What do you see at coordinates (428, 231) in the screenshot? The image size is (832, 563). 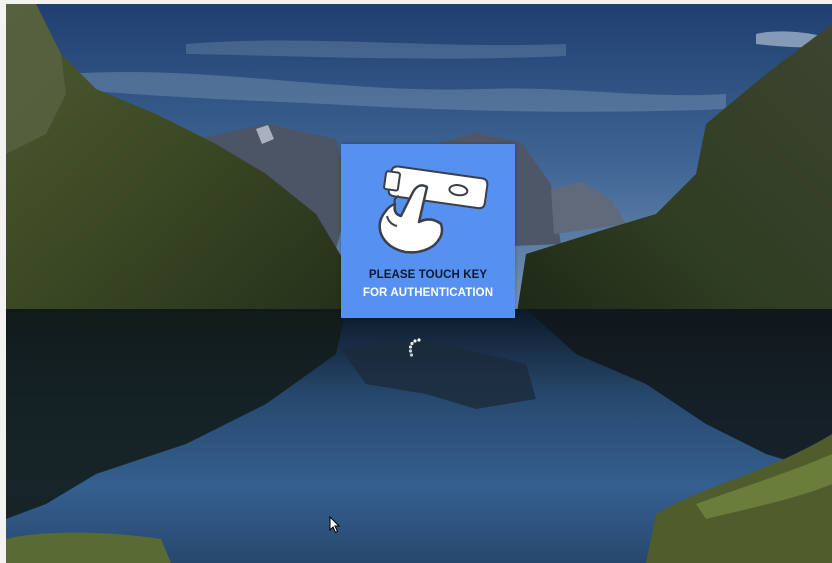 I see `authentication-prompt: PLEASE TOUCH KEY FOR AUTHENTICATION` at bounding box center [428, 231].